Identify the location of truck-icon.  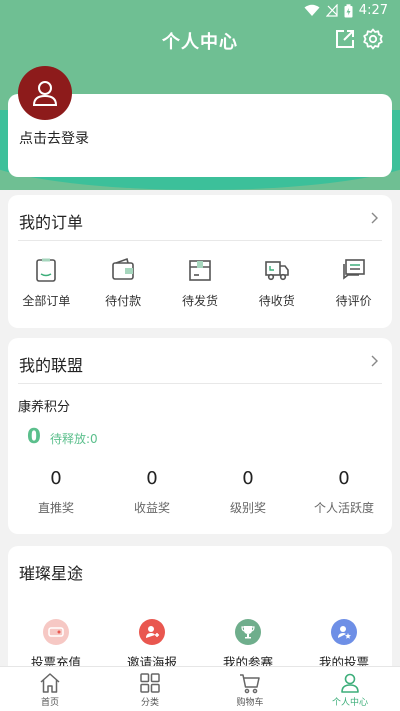
(276, 271).